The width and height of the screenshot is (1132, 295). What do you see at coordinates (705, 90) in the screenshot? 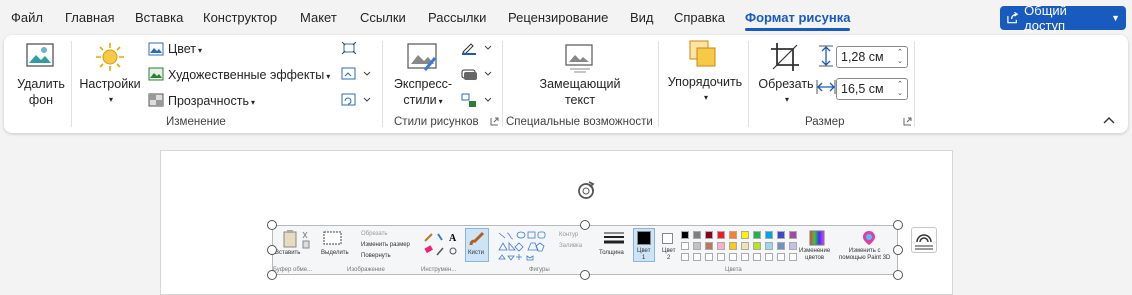
I see `arrange-button: Упорядочить ▾` at bounding box center [705, 90].